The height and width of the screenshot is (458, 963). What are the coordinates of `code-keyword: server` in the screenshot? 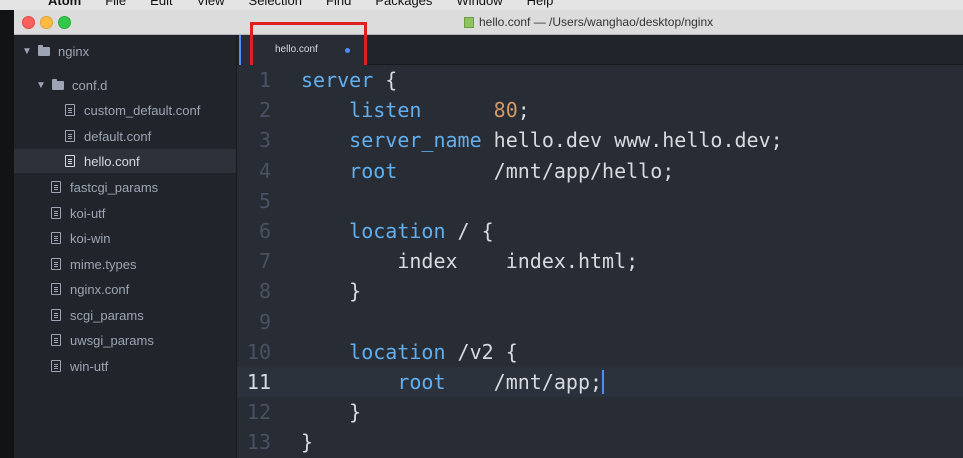 It's located at (337, 80).